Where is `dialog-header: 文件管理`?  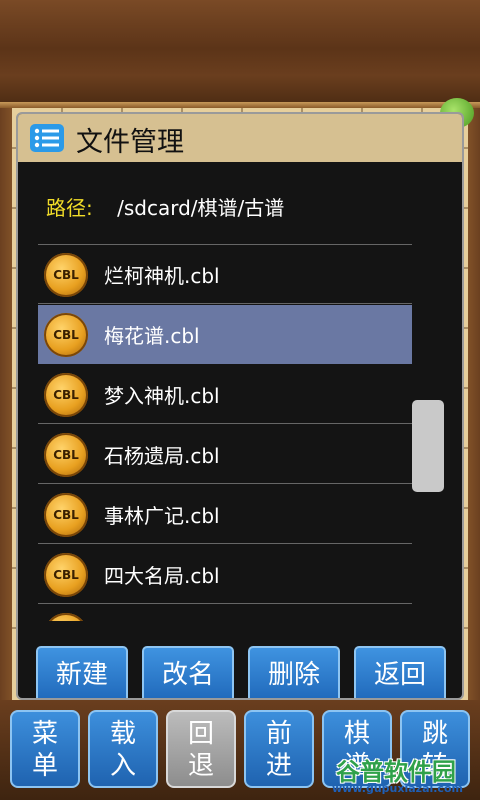
dialog-header: 文件管理 is located at coordinates (240, 138).